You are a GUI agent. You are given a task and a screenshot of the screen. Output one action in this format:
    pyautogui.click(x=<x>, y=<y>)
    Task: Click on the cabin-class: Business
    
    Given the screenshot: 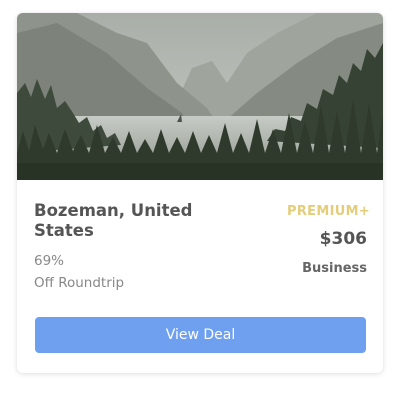 What is the action you would take?
    pyautogui.click(x=334, y=268)
    